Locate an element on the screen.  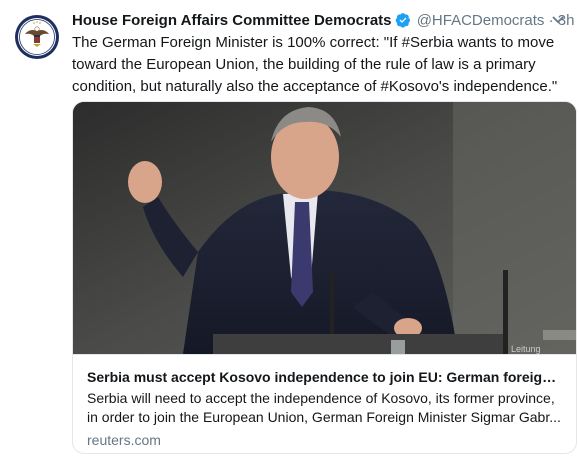
caret-down-icon is located at coordinates (558, 19).